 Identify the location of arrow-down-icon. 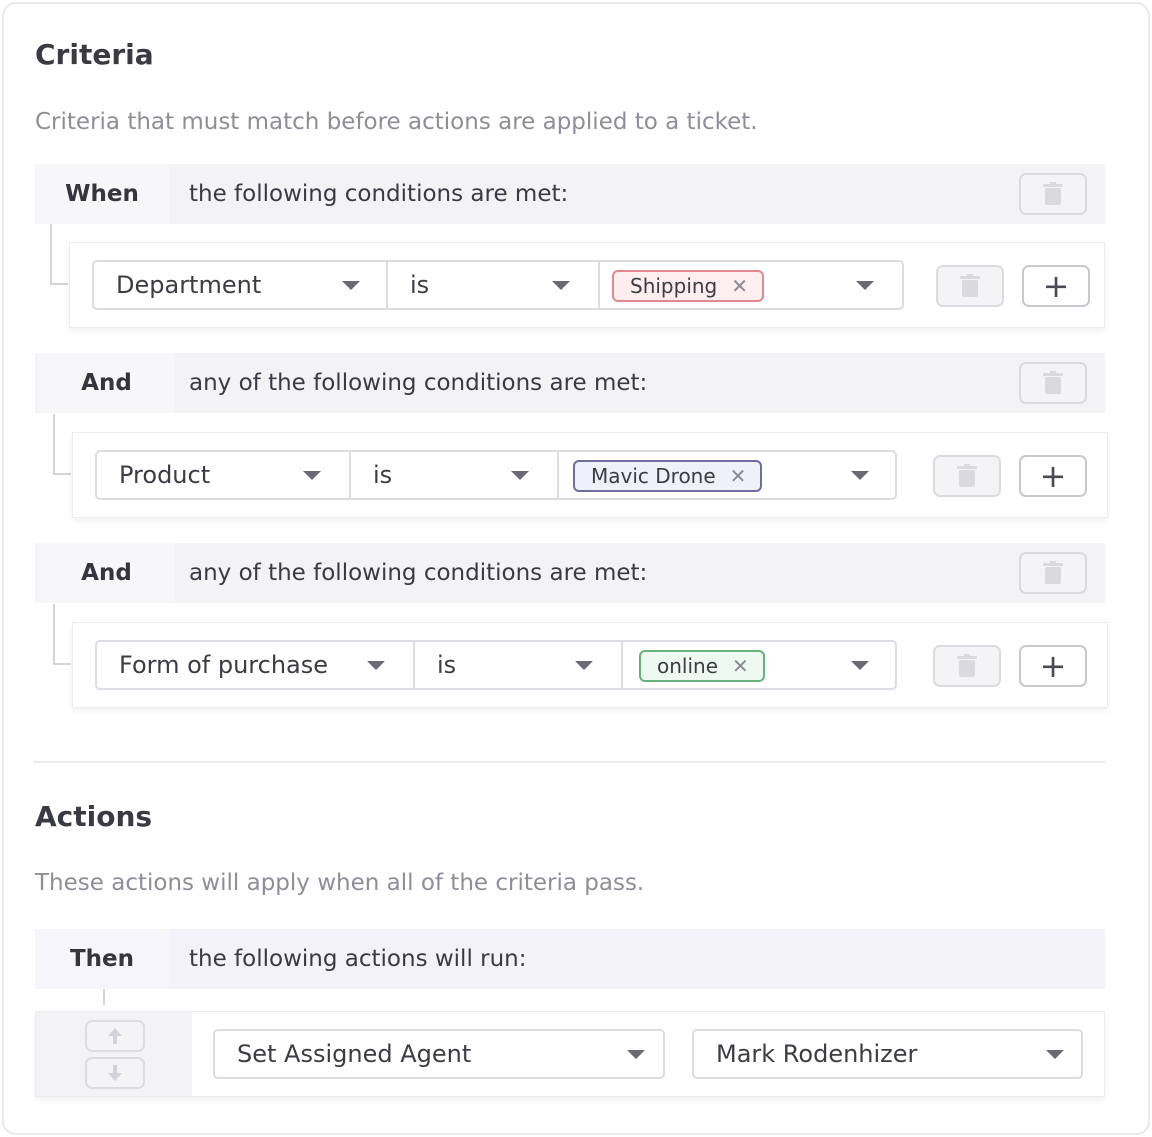
(115, 1073).